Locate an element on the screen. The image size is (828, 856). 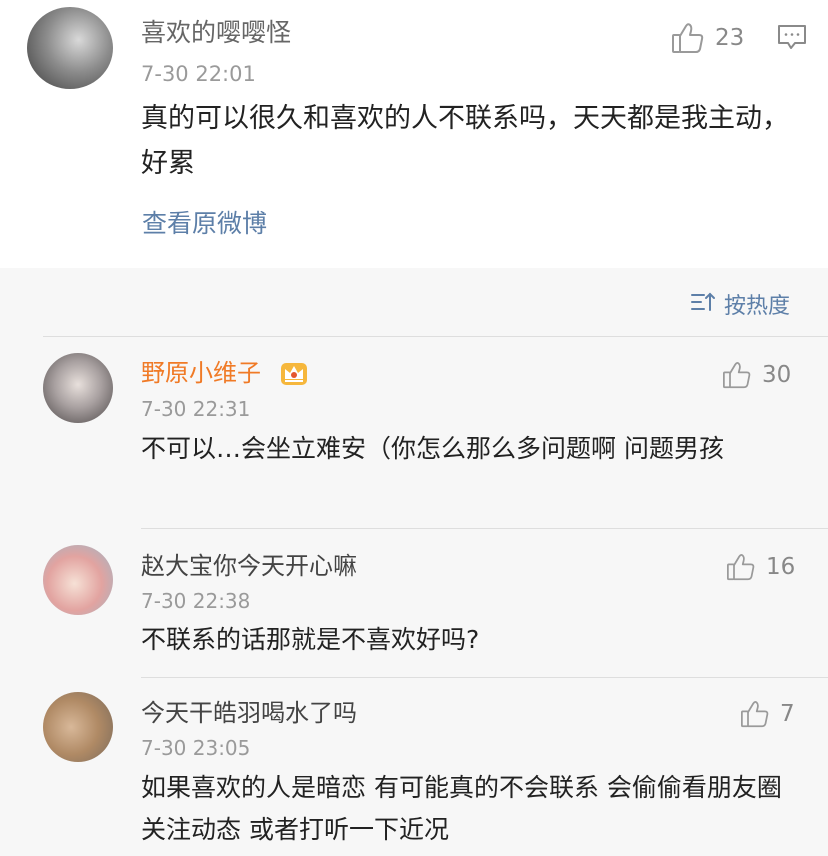
comment-like-count: 16 is located at coordinates (781, 567).